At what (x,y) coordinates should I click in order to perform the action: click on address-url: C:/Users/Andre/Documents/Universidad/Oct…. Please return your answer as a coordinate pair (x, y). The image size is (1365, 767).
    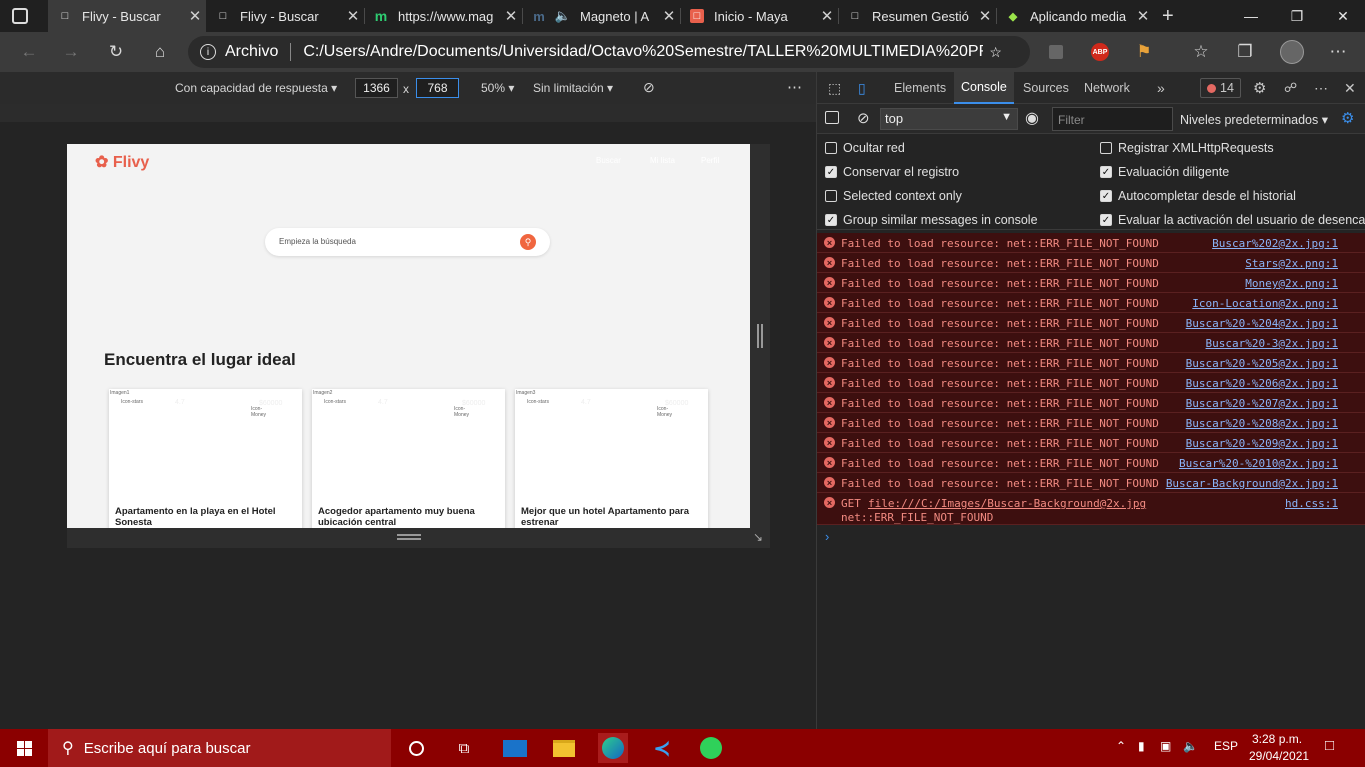
    Looking at the image, I should click on (643, 52).